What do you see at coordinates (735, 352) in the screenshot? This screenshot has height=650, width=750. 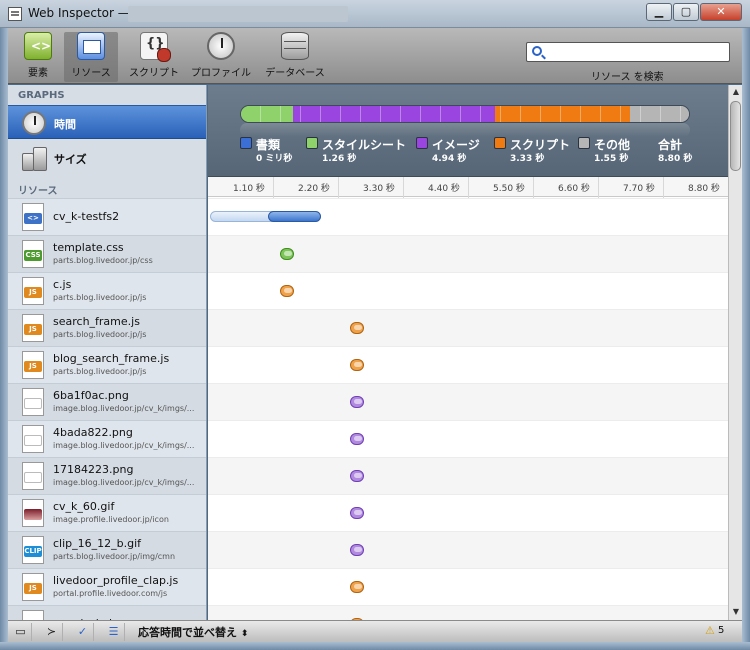 I see `vertical-scrollbar: ▲ ▼` at bounding box center [735, 352].